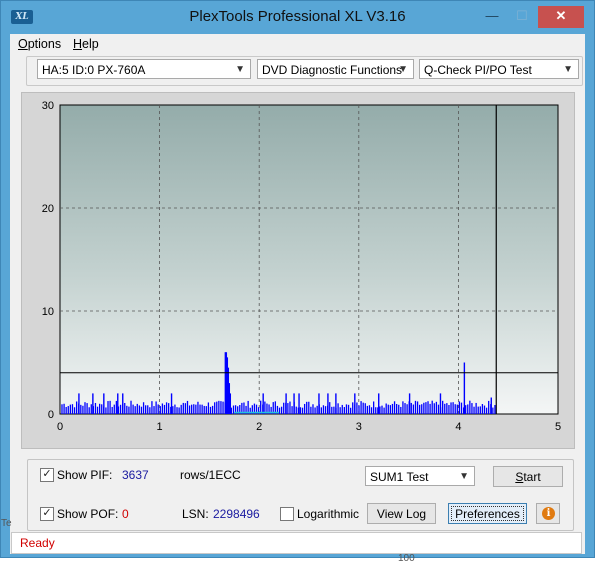 The height and width of the screenshot is (566, 595). Describe the element at coordinates (401, 513) in the screenshot. I see `view-log-button: View Log` at that location.